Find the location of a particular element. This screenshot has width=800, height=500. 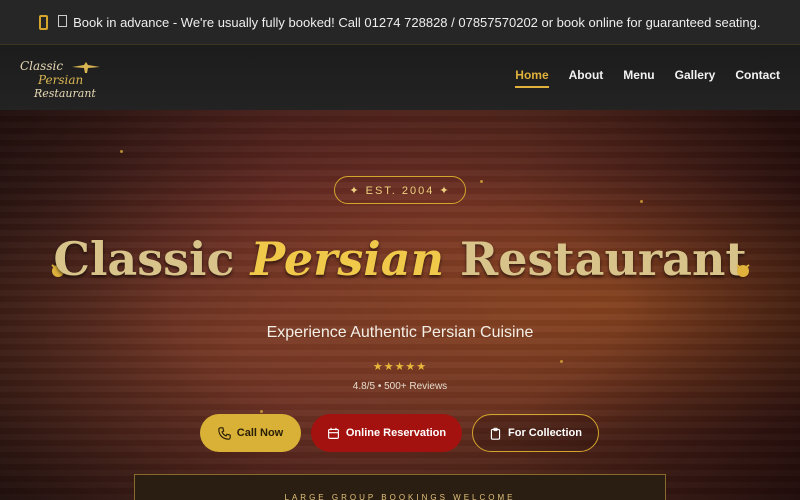

logo-line-1: Classic is located at coordinates (42, 65).